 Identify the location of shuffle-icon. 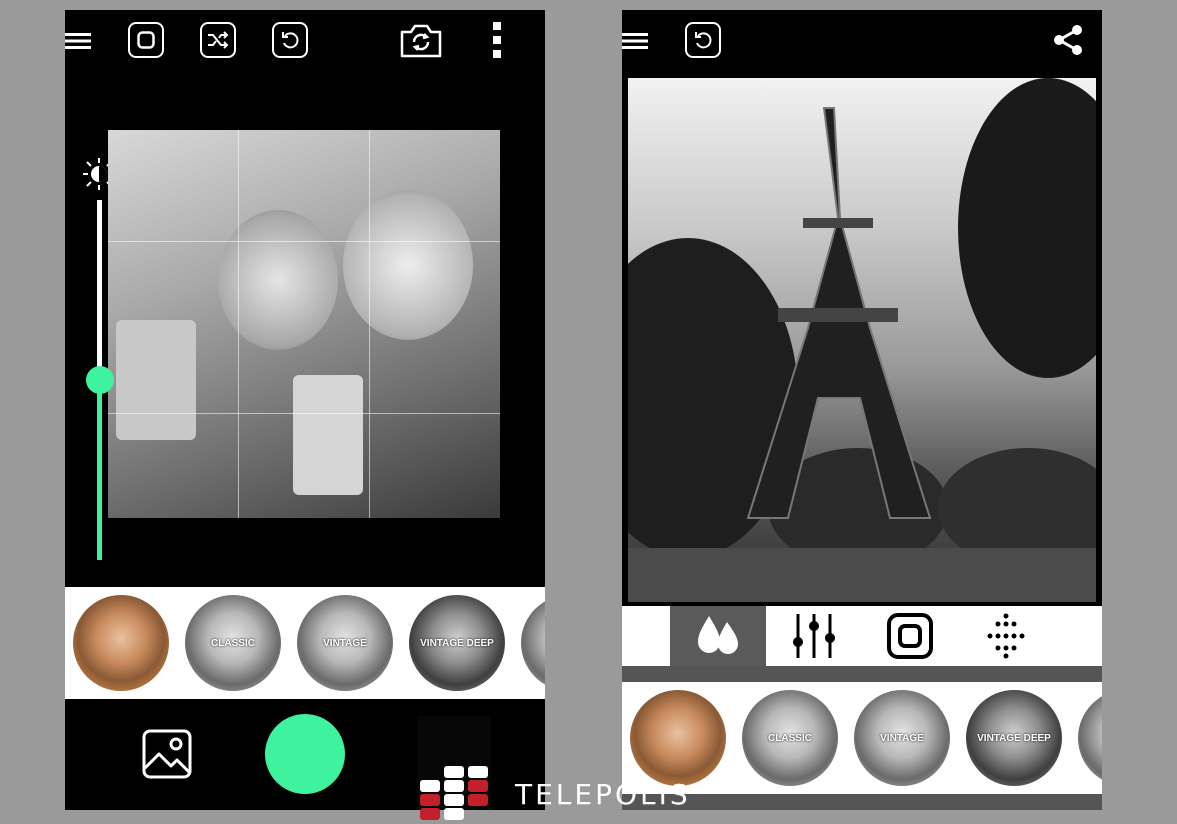
(218, 40).